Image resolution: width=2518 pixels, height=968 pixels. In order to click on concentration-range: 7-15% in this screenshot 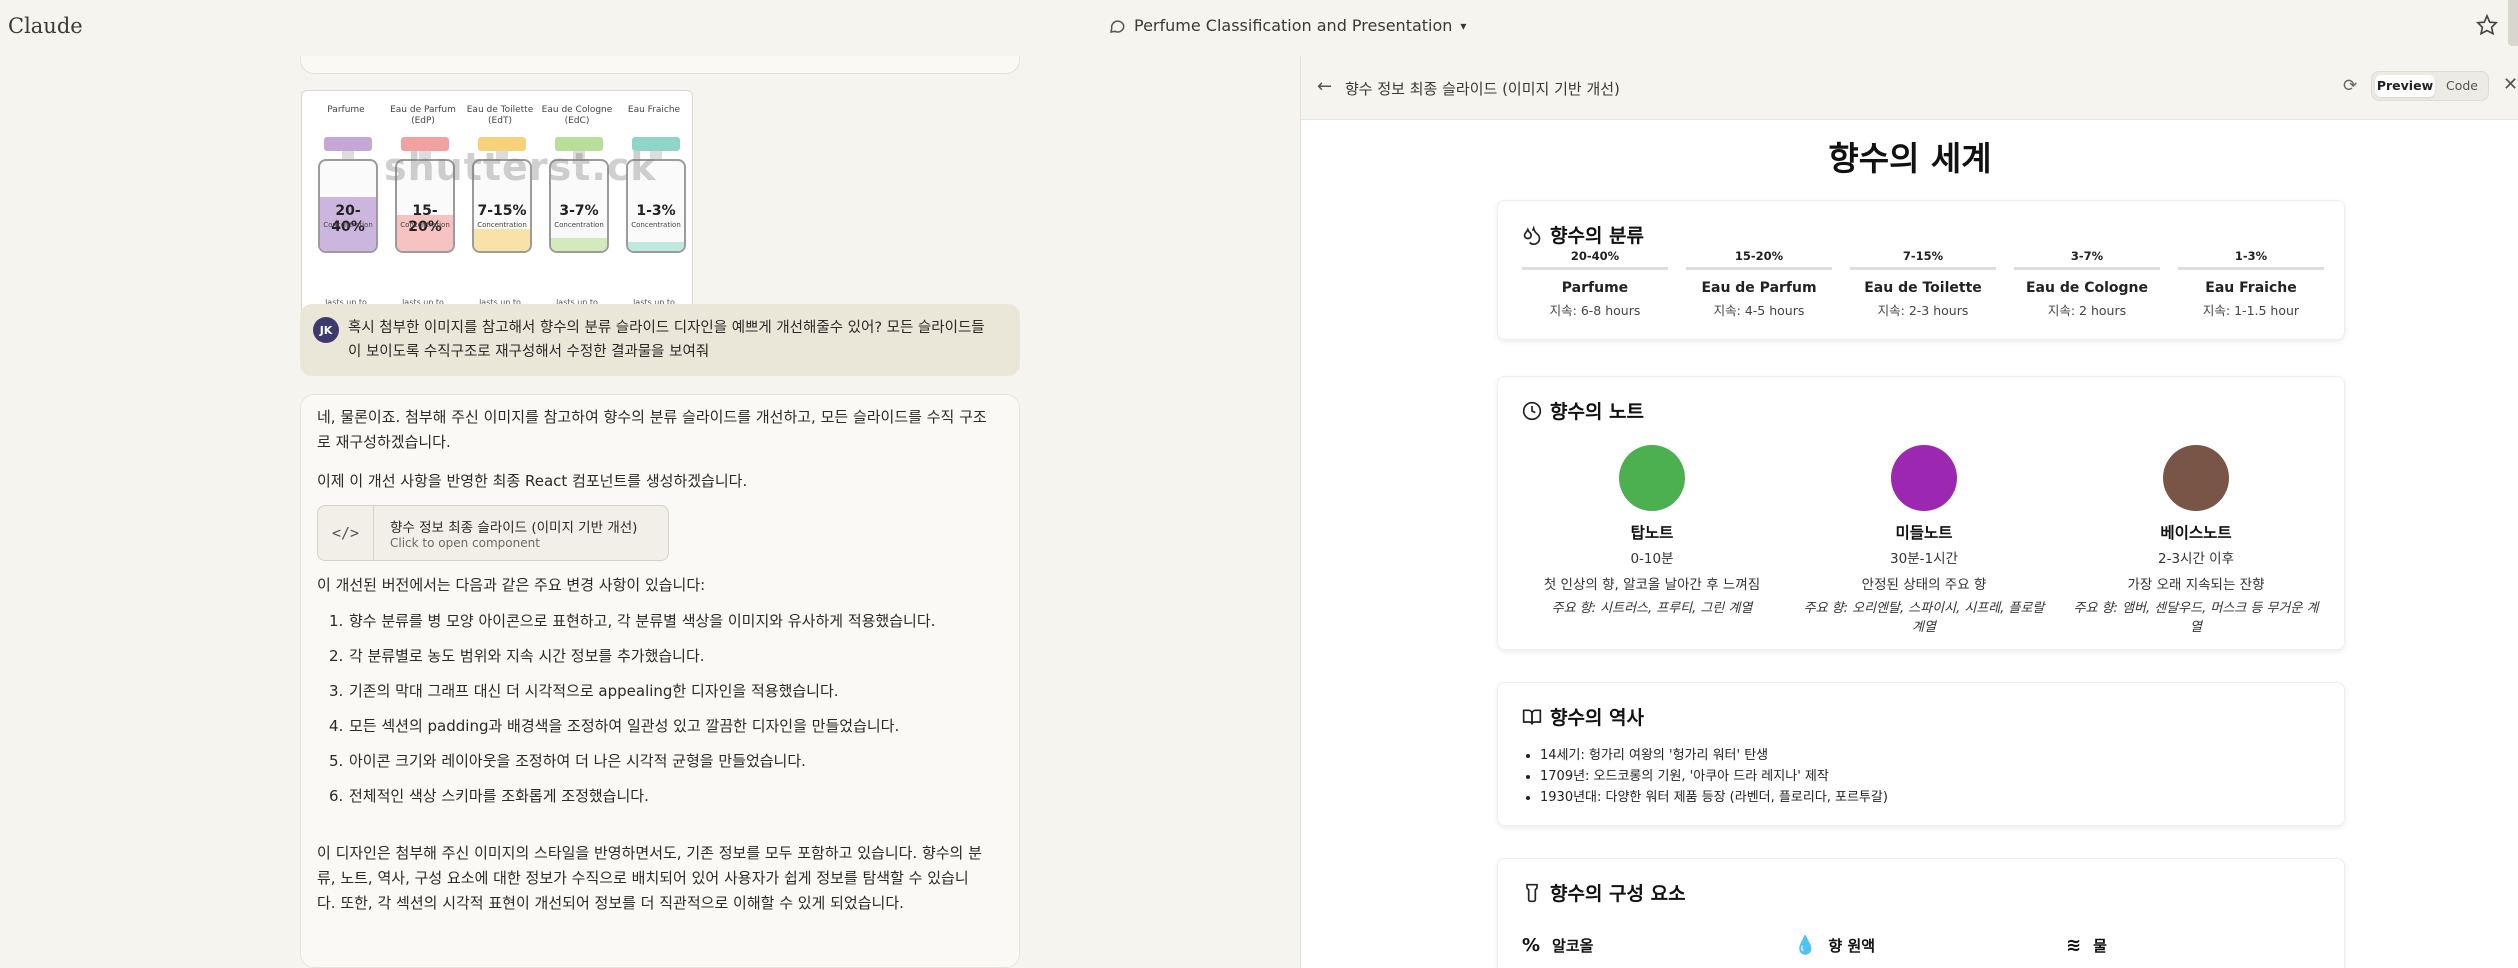, I will do `click(1923, 256)`.